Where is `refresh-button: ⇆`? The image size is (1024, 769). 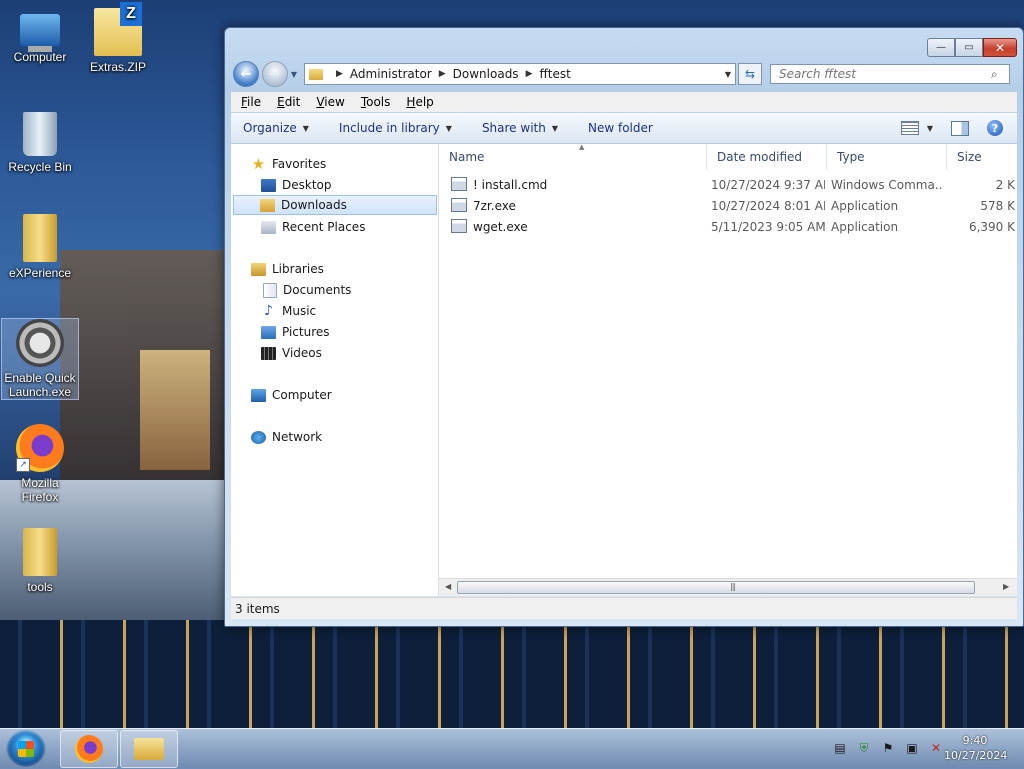
refresh-button: ⇆ is located at coordinates (750, 74).